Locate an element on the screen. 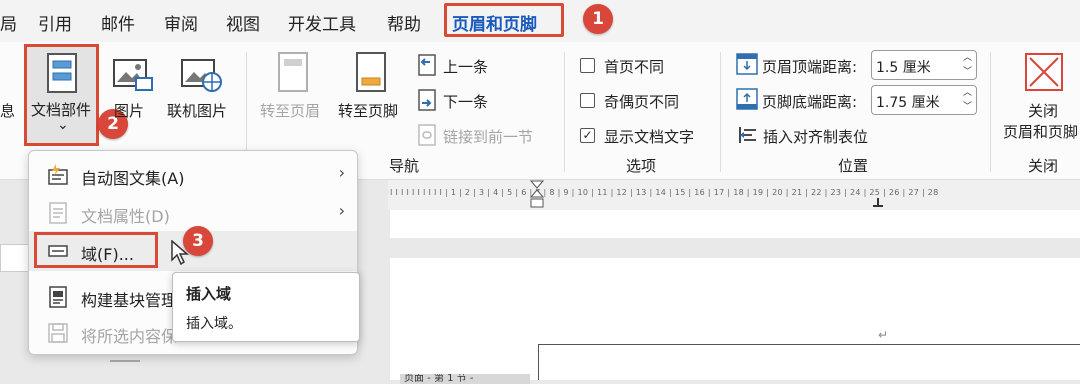  goto-footer-button: 转至页脚 is located at coordinates (368, 110).